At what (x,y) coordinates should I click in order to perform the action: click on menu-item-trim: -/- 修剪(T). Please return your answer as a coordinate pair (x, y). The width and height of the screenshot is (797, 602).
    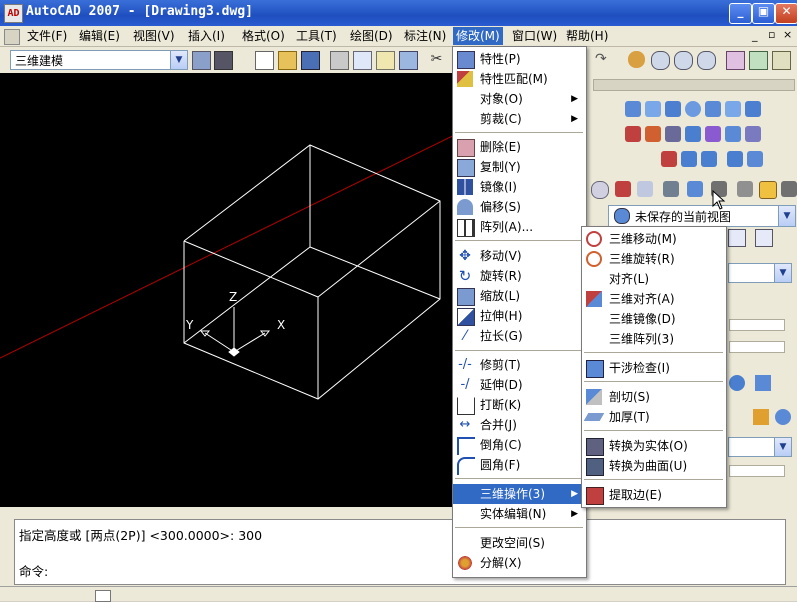
    Looking at the image, I should click on (519, 365).